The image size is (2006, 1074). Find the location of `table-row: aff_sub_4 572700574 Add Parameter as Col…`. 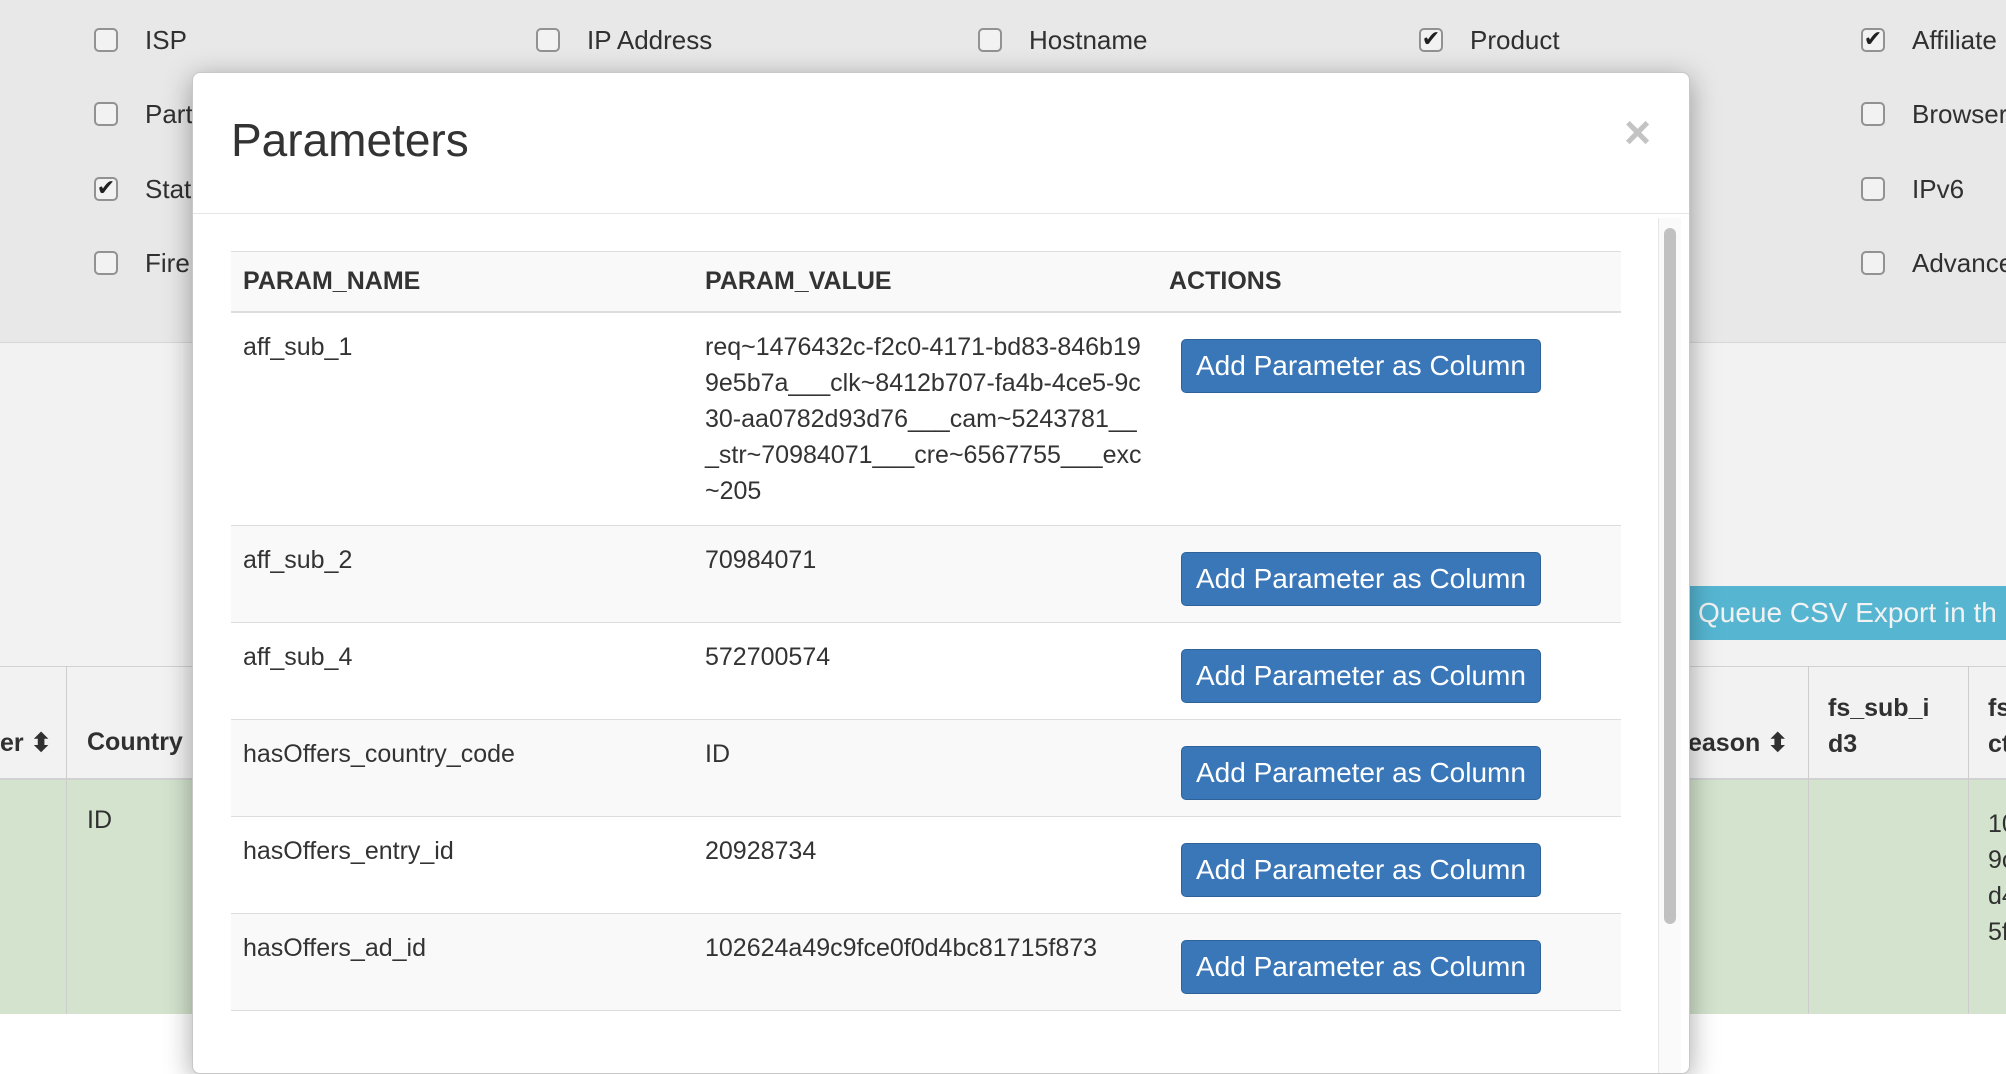

table-row: aff_sub_4 572700574 Add Parameter as Col… is located at coordinates (926, 671).